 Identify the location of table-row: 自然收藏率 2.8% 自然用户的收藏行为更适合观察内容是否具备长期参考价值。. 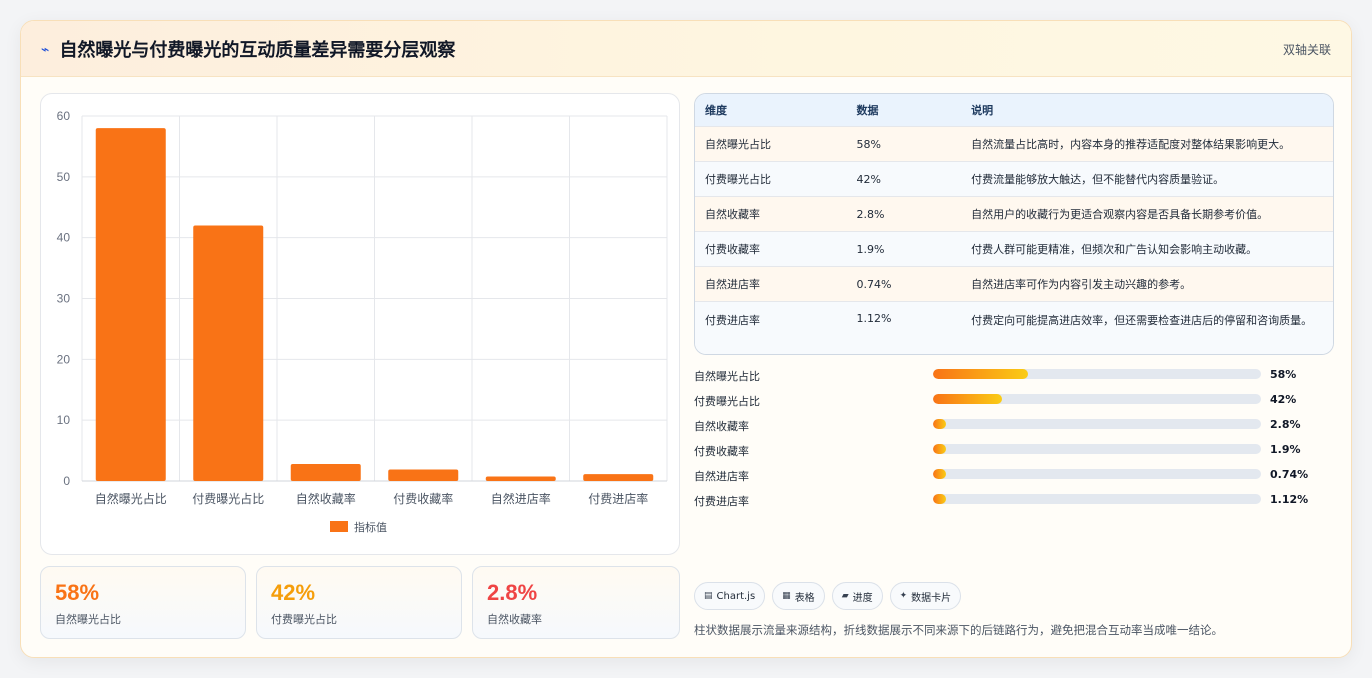
(1014, 214).